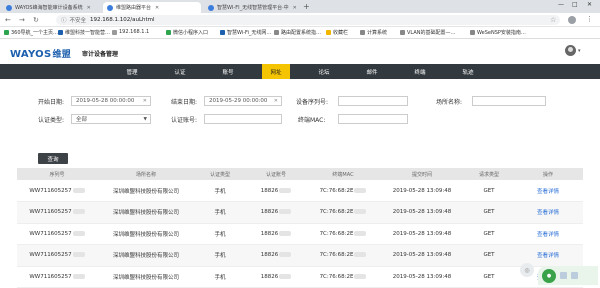  I want to click on back-icon: ←, so click(8, 20).